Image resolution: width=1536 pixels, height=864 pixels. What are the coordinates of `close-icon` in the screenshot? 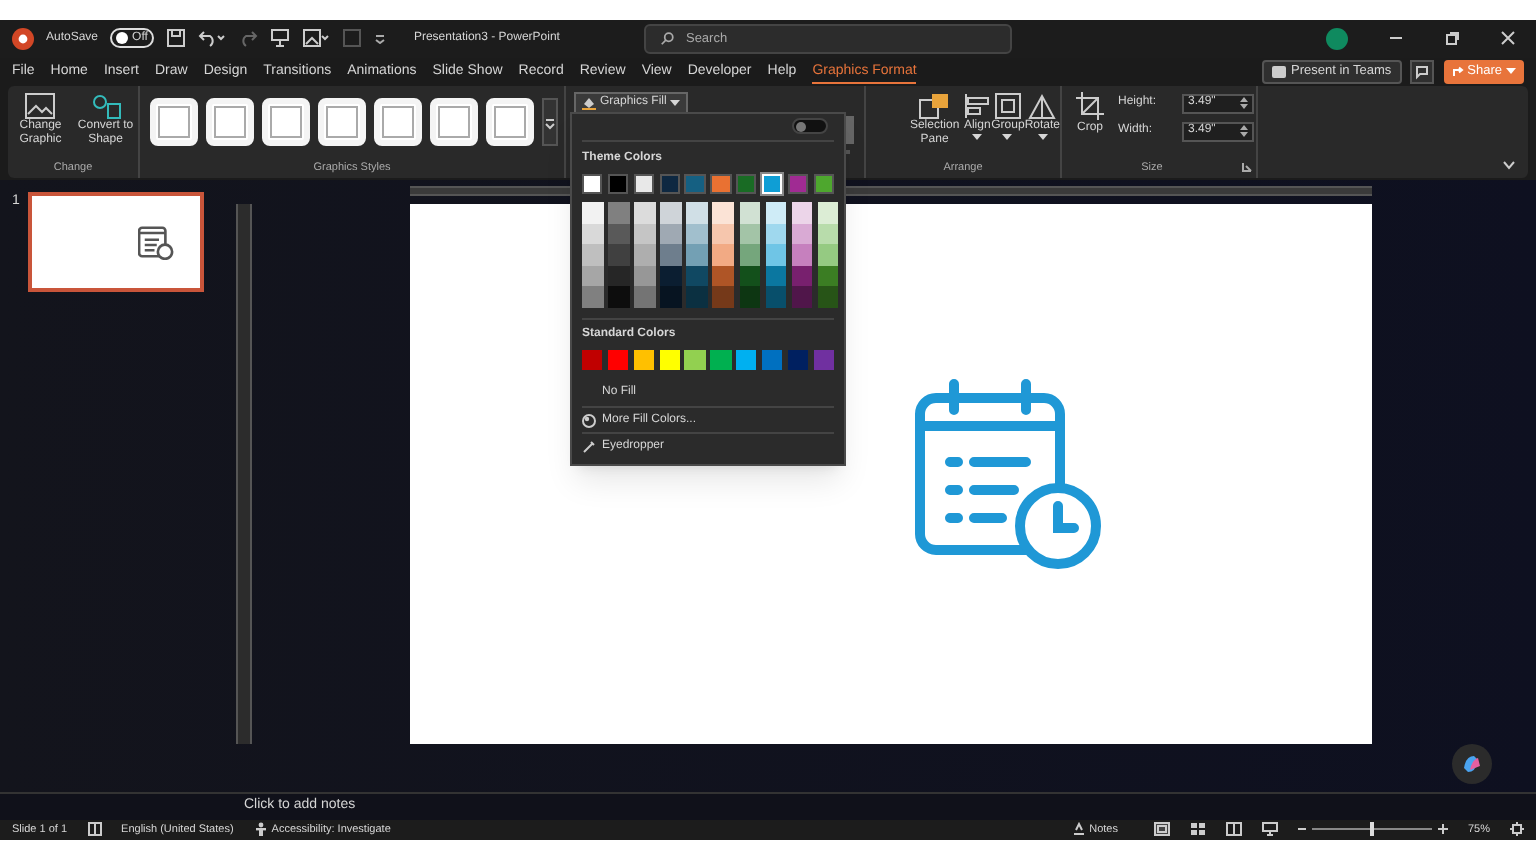 It's located at (1508, 38).